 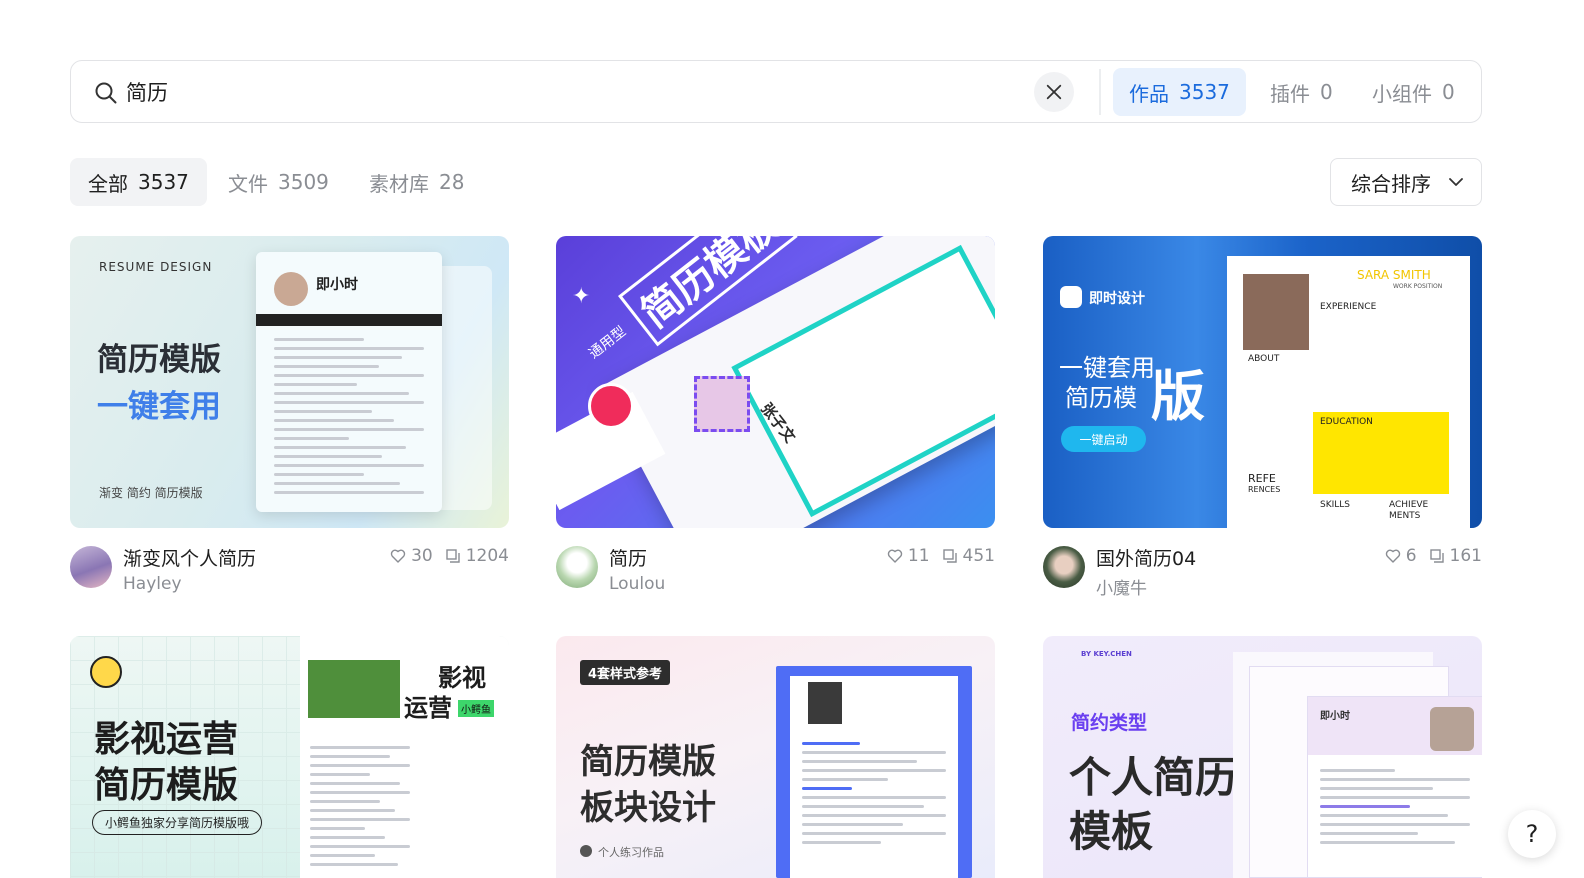 What do you see at coordinates (303, 182) in the screenshot?
I see `filter-tab-count: 3509` at bounding box center [303, 182].